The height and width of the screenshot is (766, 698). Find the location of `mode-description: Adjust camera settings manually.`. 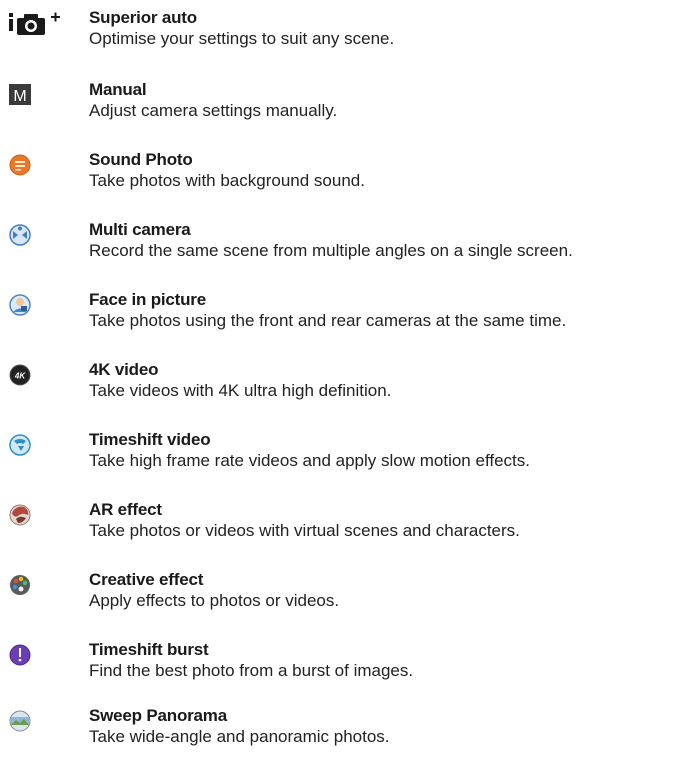

mode-description: Adjust camera settings manually. is located at coordinates (213, 110).